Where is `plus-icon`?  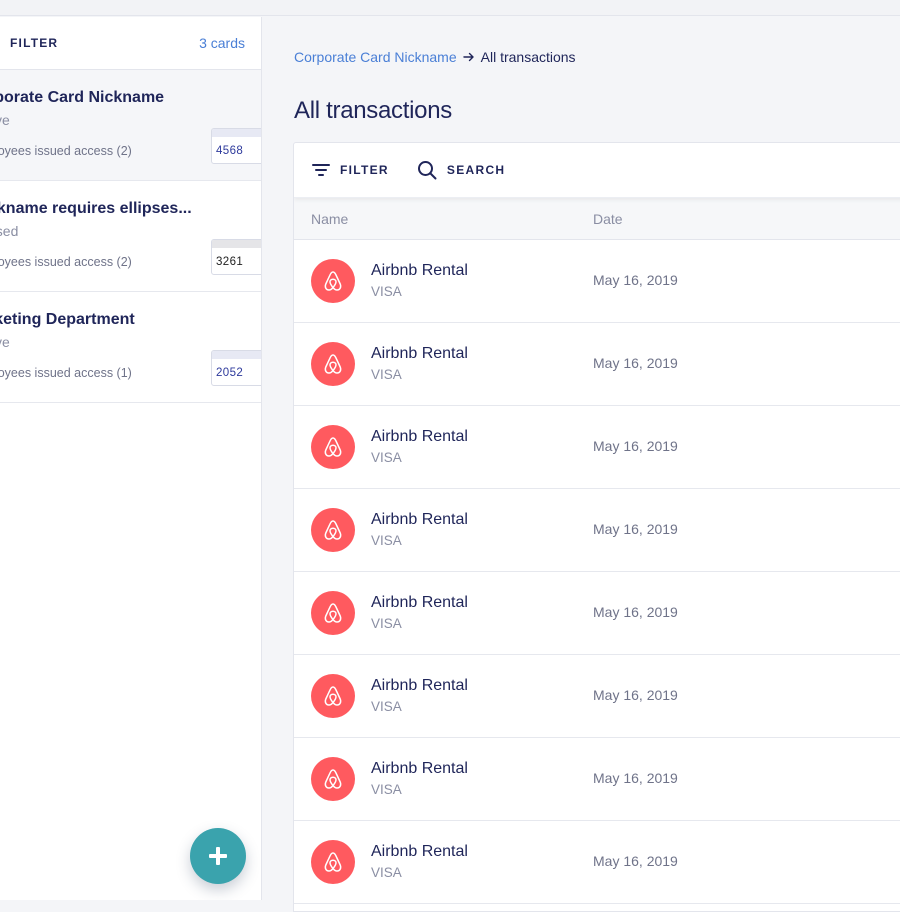 plus-icon is located at coordinates (218, 856).